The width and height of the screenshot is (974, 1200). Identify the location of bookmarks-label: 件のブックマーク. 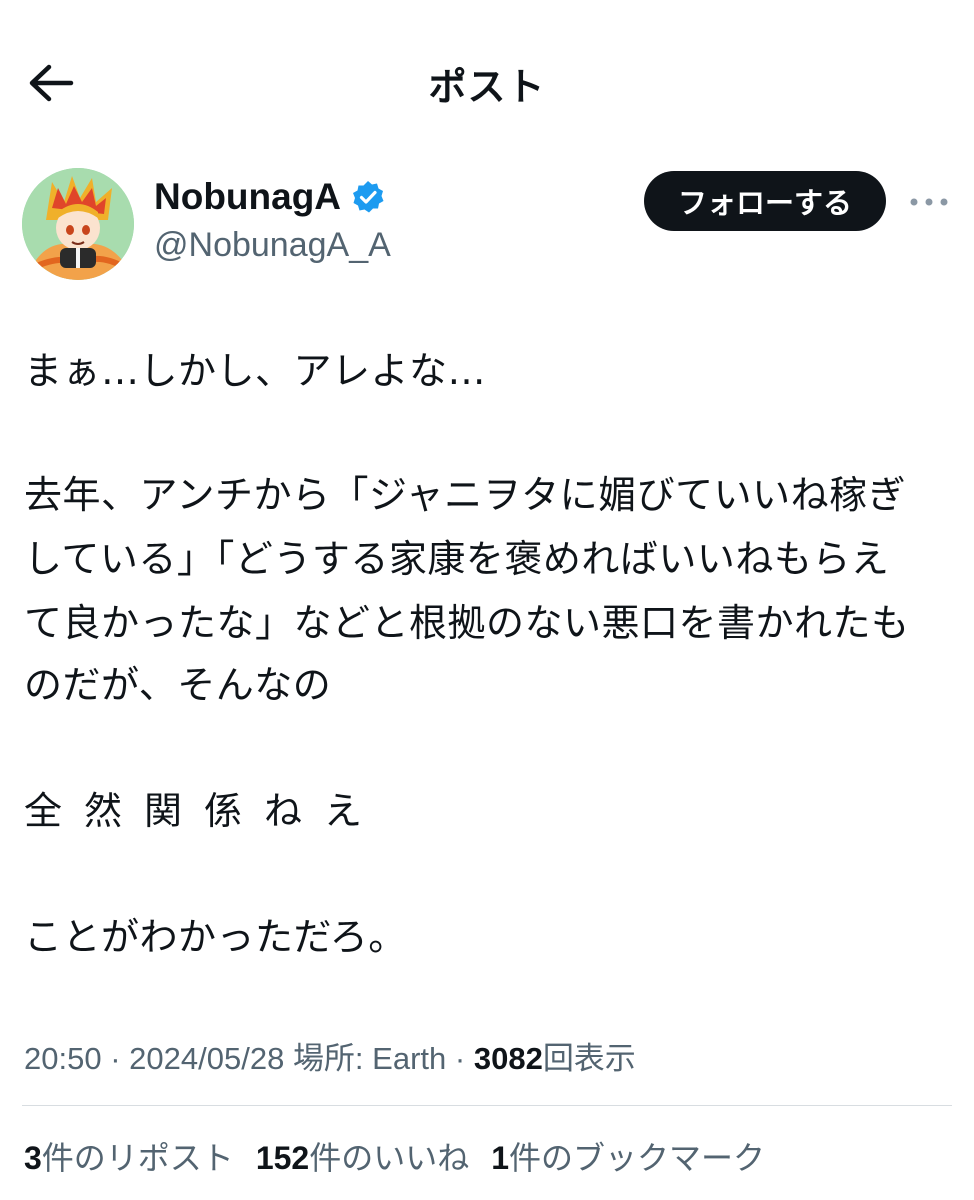
(637, 1158).